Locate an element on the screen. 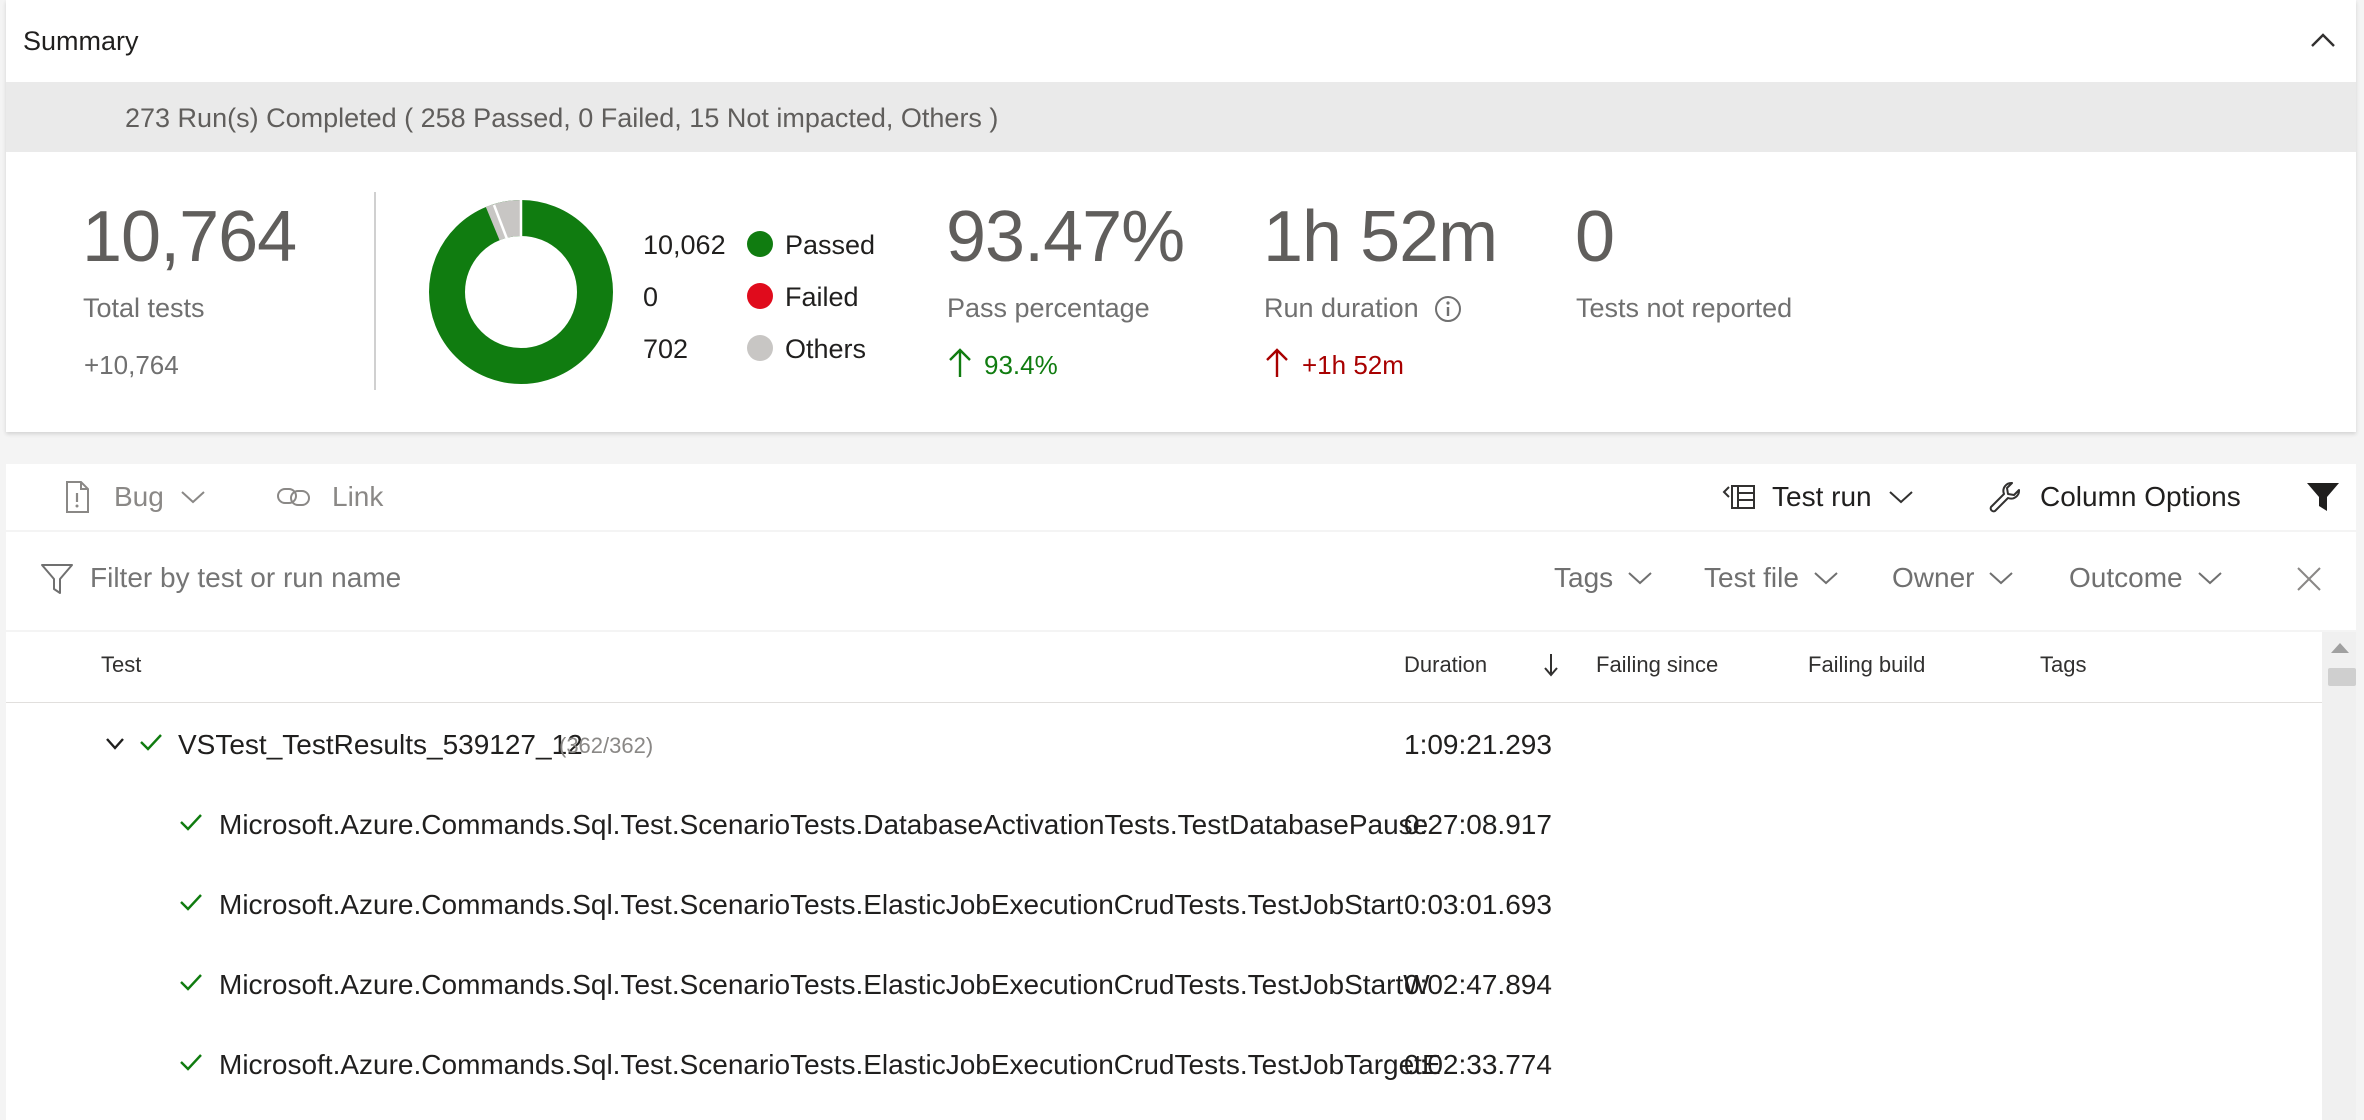 This screenshot has width=2364, height=1120. column-options-button: Column Options is located at coordinates (2114, 497).